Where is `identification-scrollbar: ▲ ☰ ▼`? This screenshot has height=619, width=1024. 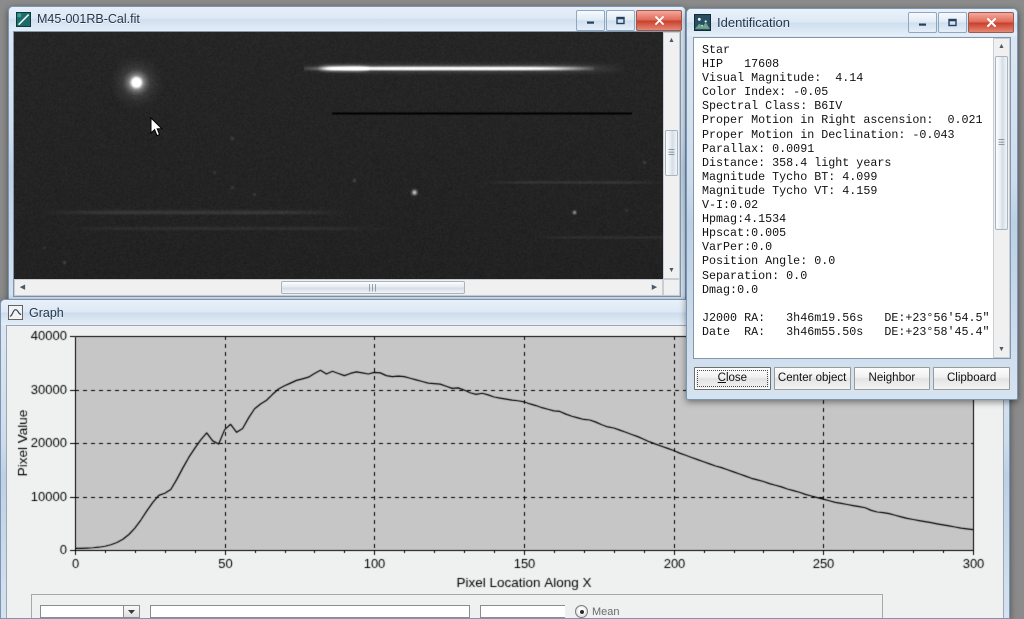
identification-scrollbar: ▲ ☰ ▼ is located at coordinates (1001, 198).